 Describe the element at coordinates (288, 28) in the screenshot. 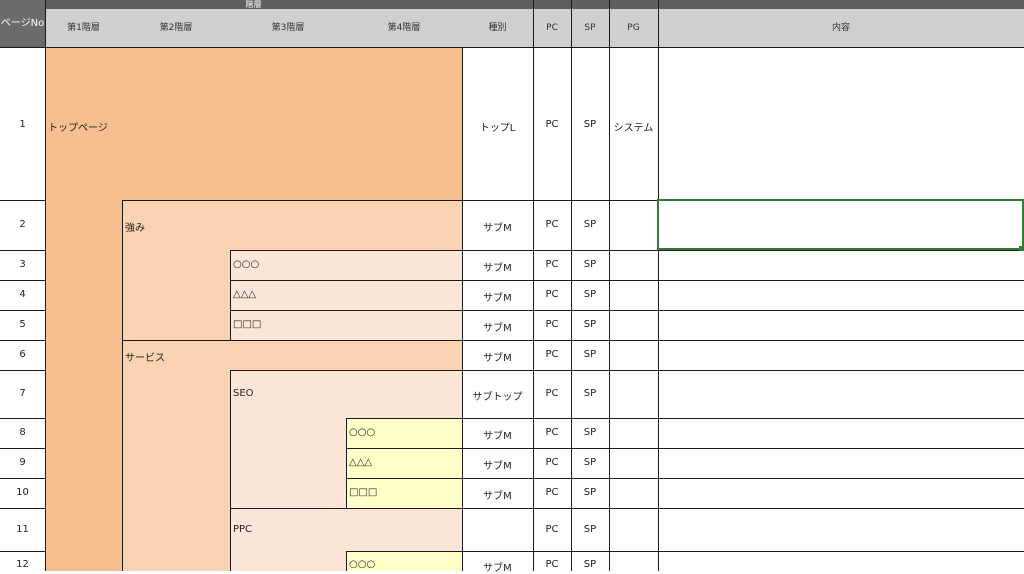

I see `header-level3: 第3階層` at that location.